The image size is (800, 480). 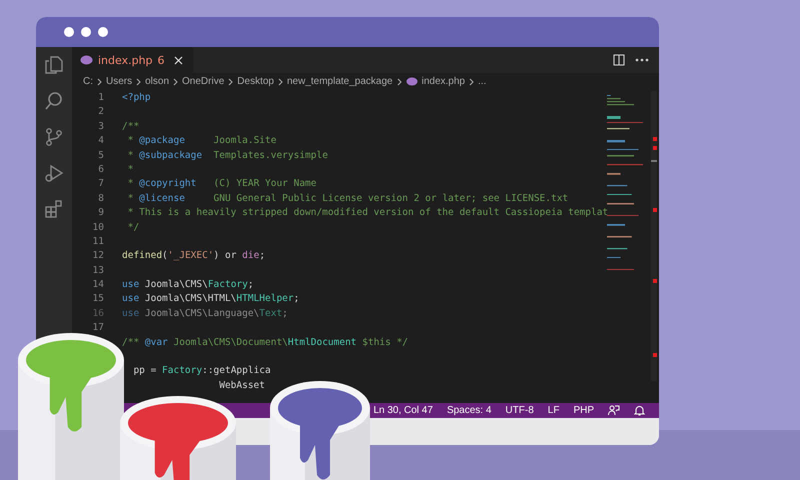 What do you see at coordinates (583, 410) in the screenshot?
I see `status-item: PHP` at bounding box center [583, 410].